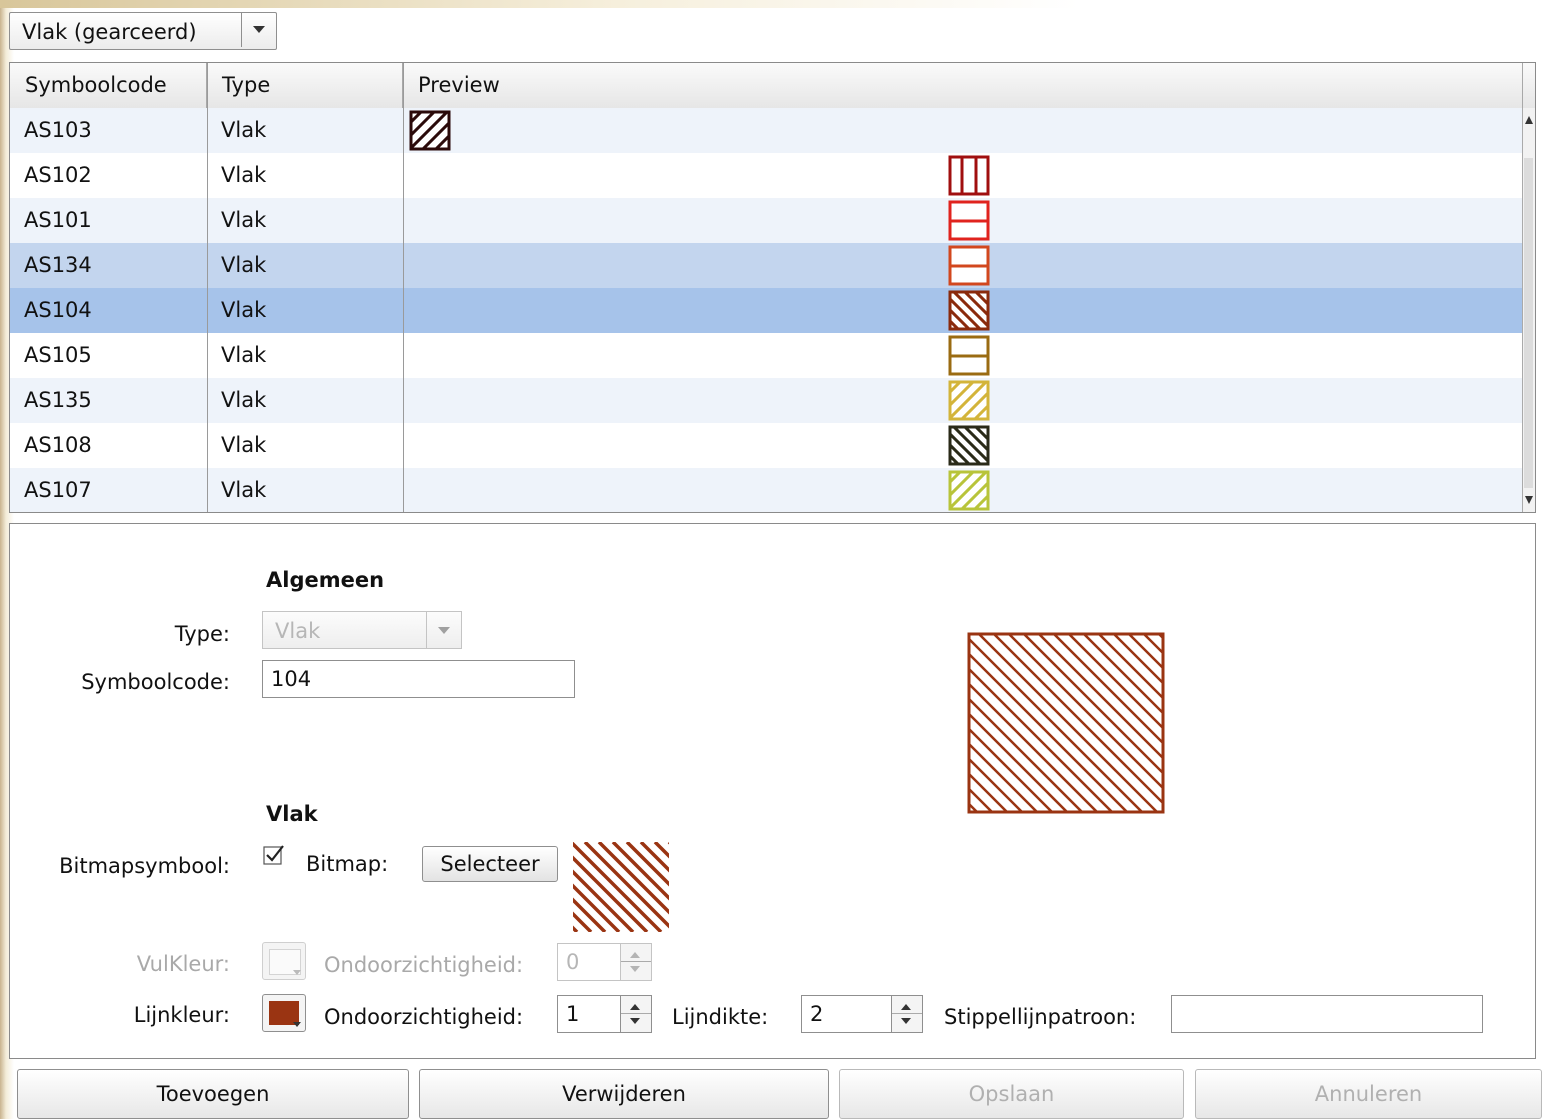  What do you see at coordinates (109, 32) in the screenshot?
I see `symbol-type-value: Vlak (gearceerd)` at bounding box center [109, 32].